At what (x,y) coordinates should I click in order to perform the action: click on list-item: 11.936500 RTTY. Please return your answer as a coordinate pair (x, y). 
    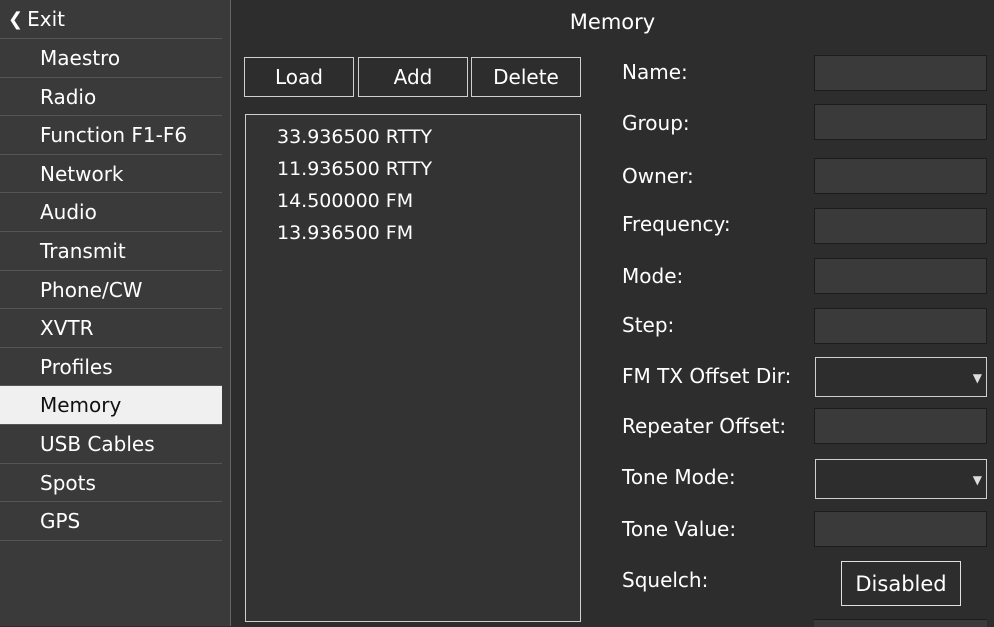
    Looking at the image, I should click on (413, 169).